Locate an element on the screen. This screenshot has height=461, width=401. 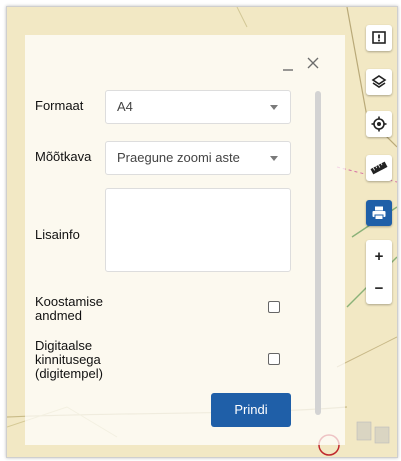
zoom-out-button: − is located at coordinates (379, 288).